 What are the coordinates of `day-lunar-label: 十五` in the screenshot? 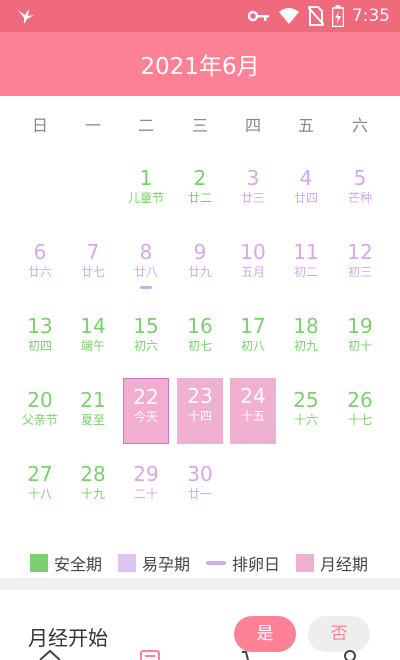 It's located at (252, 416).